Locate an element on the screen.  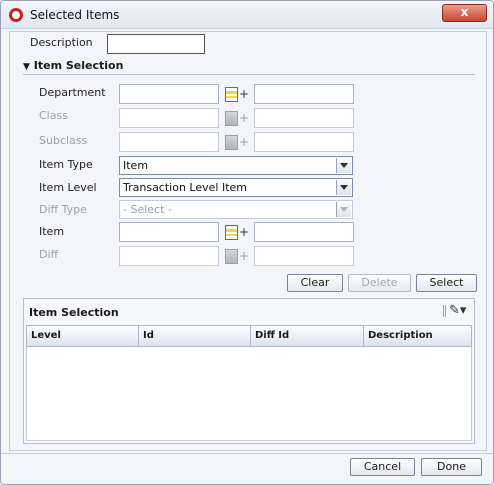
item-label: Item is located at coordinates (52, 231).